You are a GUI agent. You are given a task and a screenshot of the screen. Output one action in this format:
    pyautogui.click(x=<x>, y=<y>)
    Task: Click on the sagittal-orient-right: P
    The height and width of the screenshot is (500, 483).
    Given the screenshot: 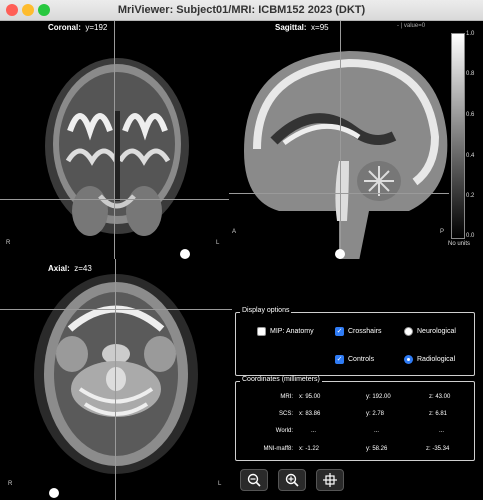 What is the action you would take?
    pyautogui.click(x=442, y=232)
    